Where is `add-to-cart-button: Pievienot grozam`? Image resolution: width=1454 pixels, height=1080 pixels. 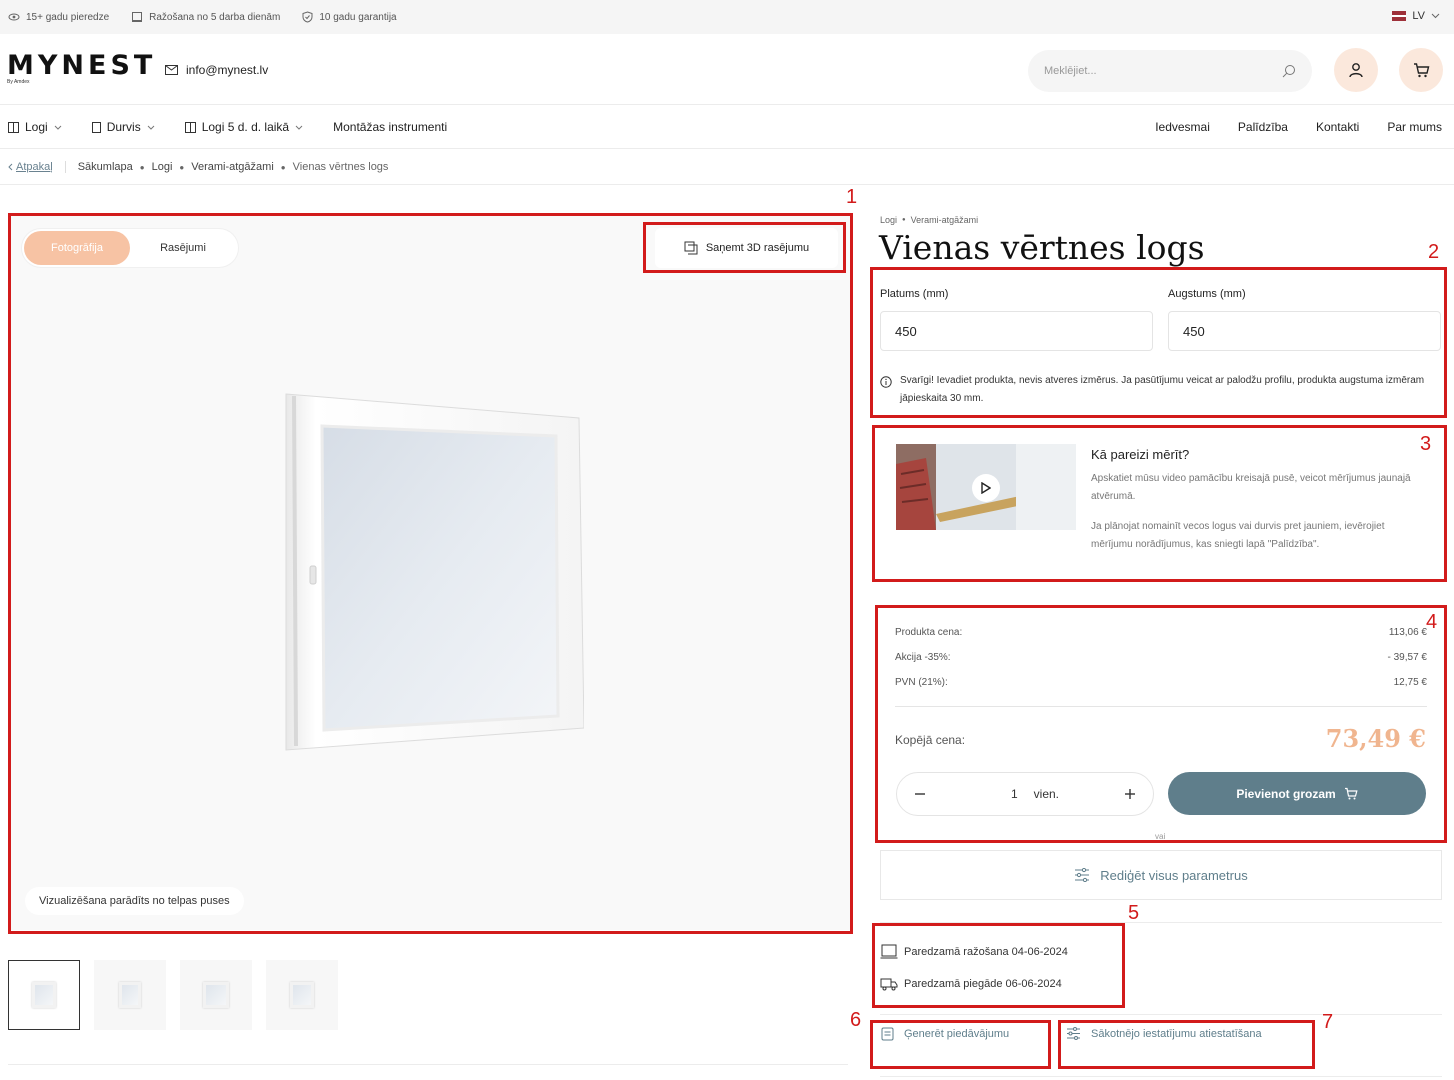
add-to-cart-button: Pievienot grozam is located at coordinates (1297, 793).